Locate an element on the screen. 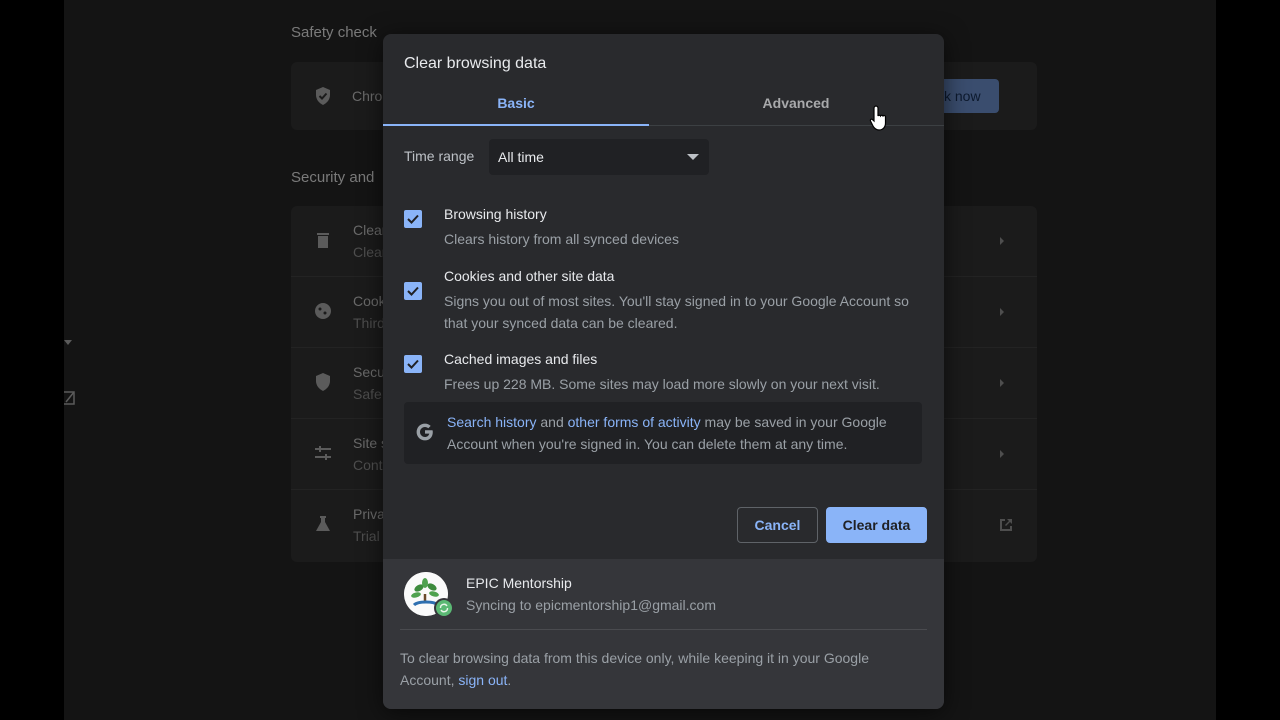 The image size is (1280, 720). safety-check-heading: Safety check is located at coordinates (334, 32).